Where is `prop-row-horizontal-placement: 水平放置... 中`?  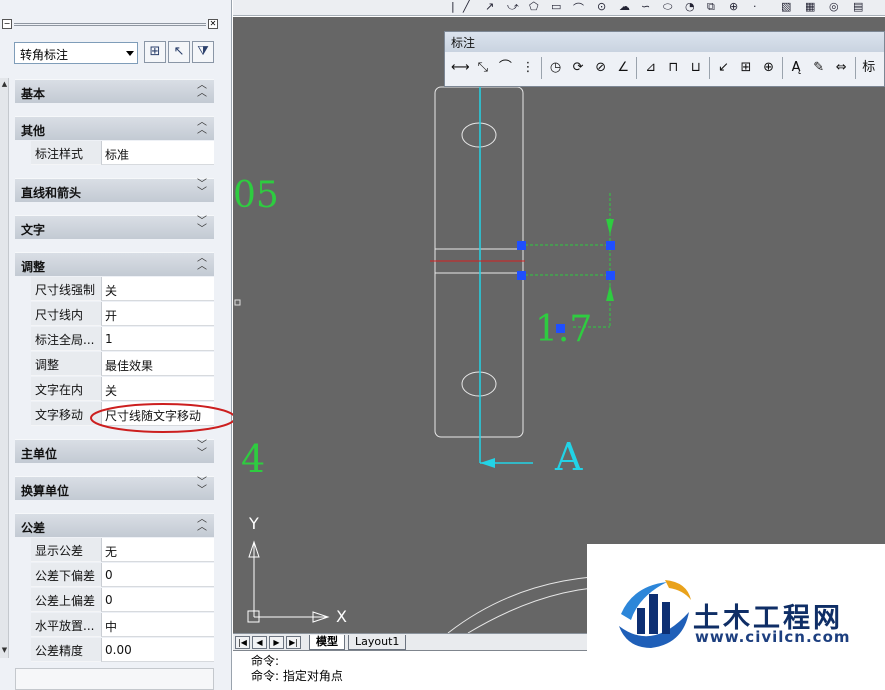 prop-row-horizontal-placement: 水平放置... 中 is located at coordinates (122, 625).